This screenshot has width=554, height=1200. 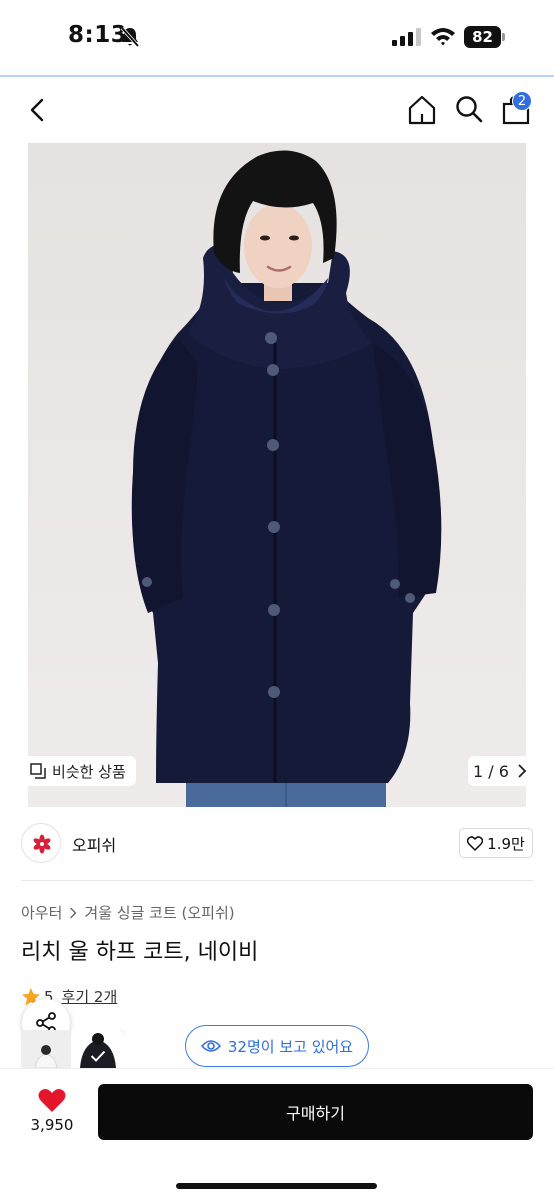 What do you see at coordinates (98, 35) in the screenshot?
I see `status-time: 8:13` at bounding box center [98, 35].